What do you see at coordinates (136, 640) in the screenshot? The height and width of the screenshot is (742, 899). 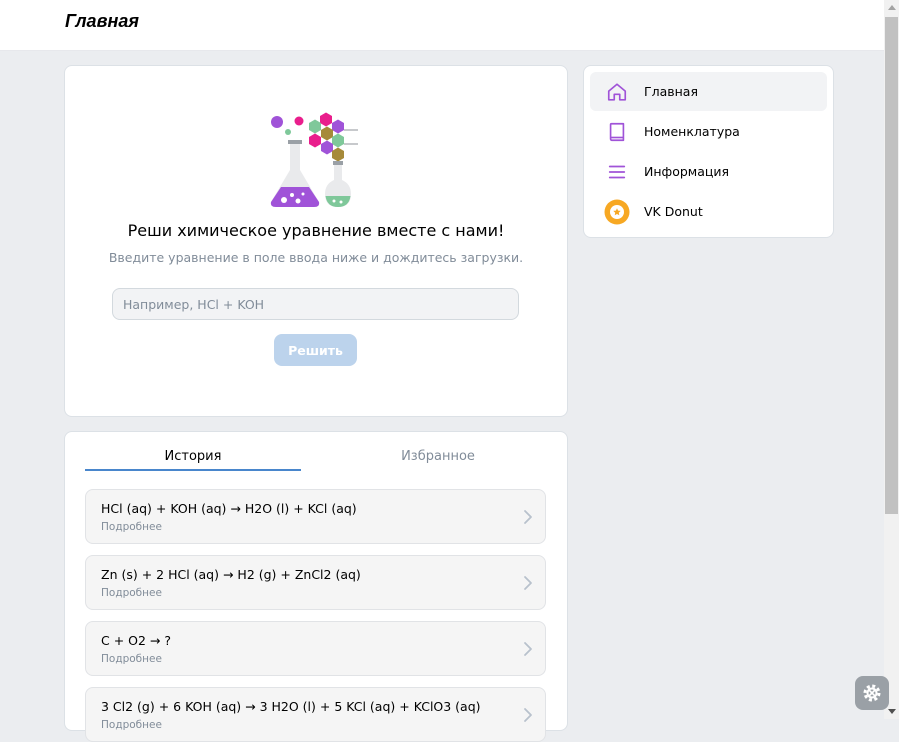 I see `history-item-equation: C + O2 → ?` at bounding box center [136, 640].